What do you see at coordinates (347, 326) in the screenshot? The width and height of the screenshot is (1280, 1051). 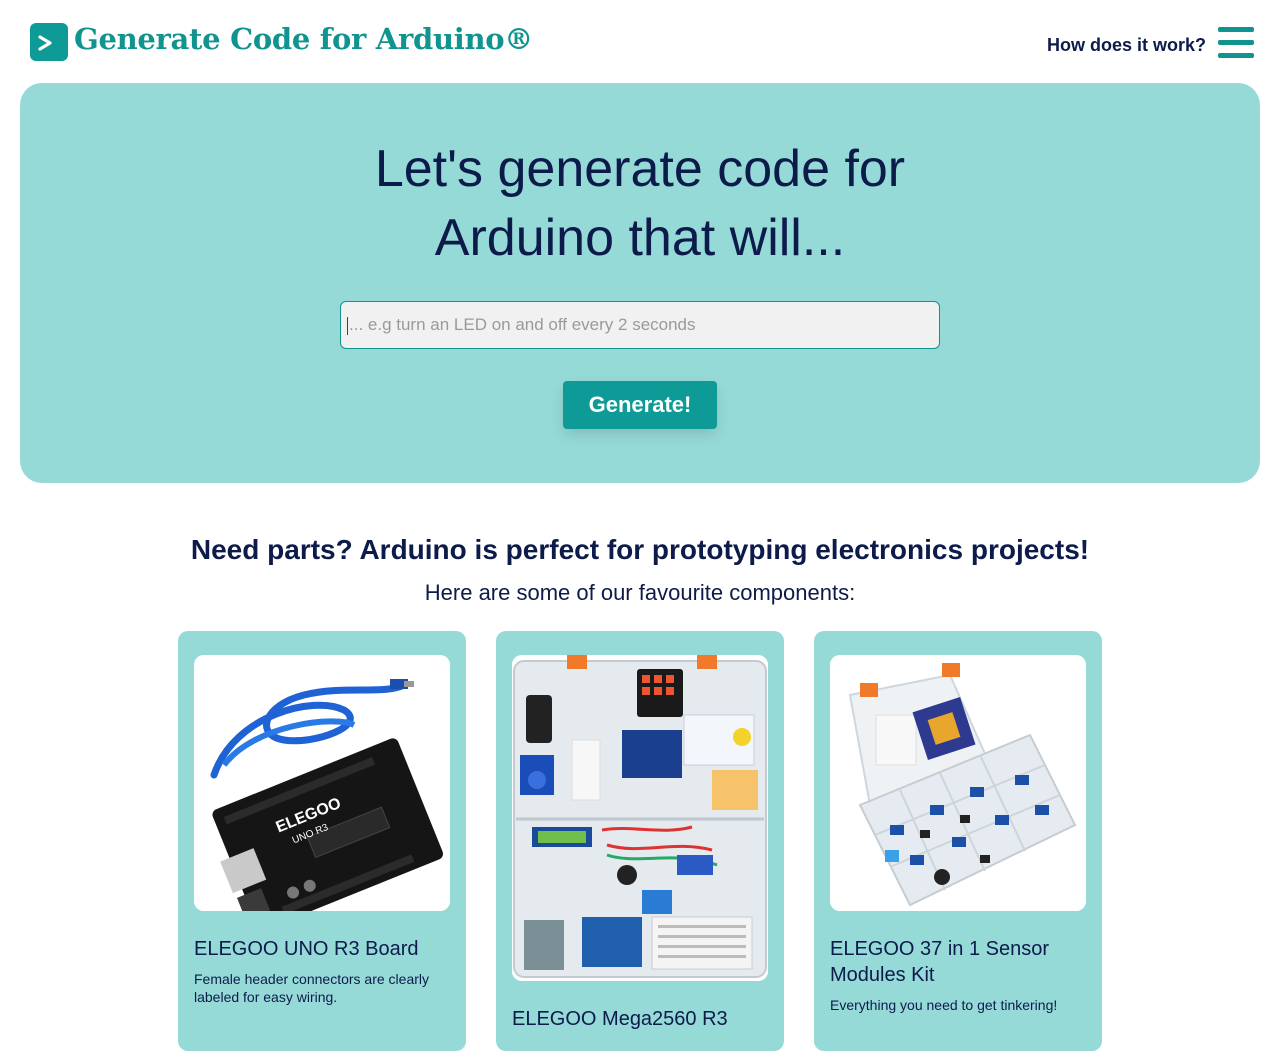 I see `text-caret` at bounding box center [347, 326].